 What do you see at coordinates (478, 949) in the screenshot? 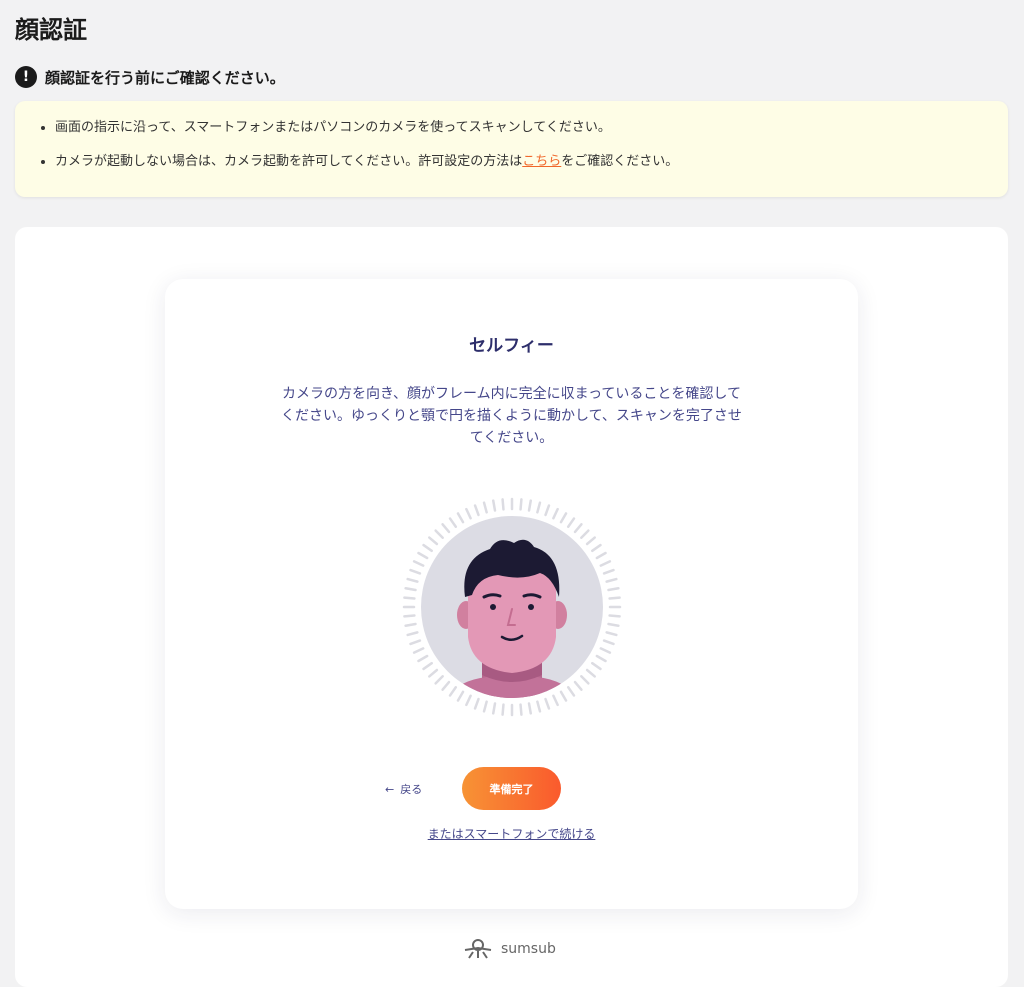
I see `sumsub-logo-icon` at bounding box center [478, 949].